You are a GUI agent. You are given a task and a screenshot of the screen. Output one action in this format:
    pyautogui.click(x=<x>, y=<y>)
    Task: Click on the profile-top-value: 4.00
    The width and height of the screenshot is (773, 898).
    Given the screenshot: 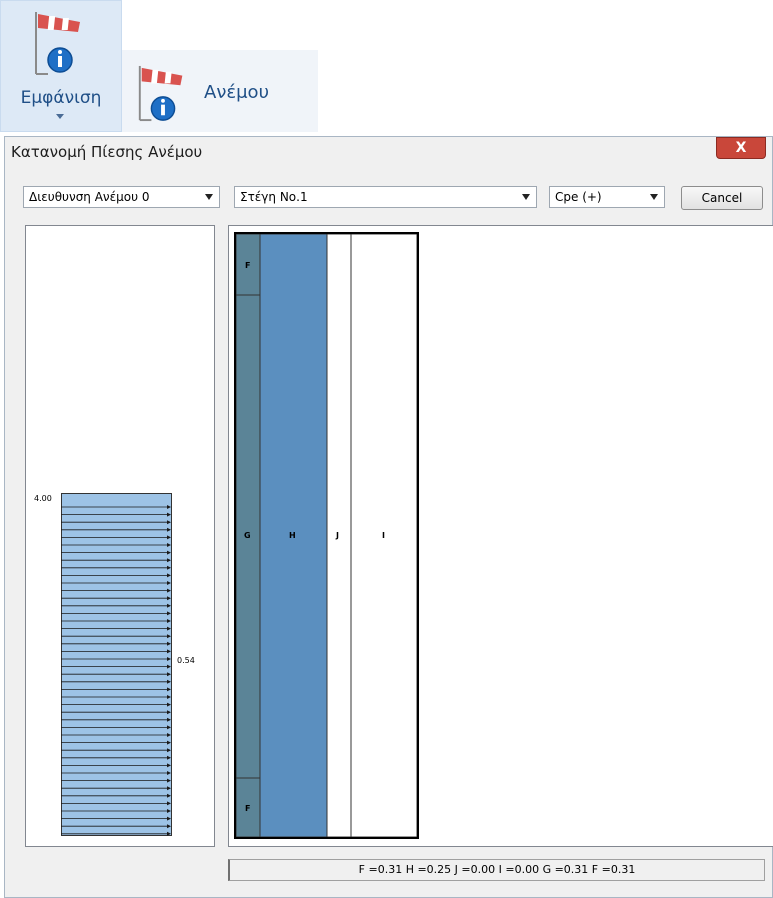 What is the action you would take?
    pyautogui.click(x=43, y=498)
    